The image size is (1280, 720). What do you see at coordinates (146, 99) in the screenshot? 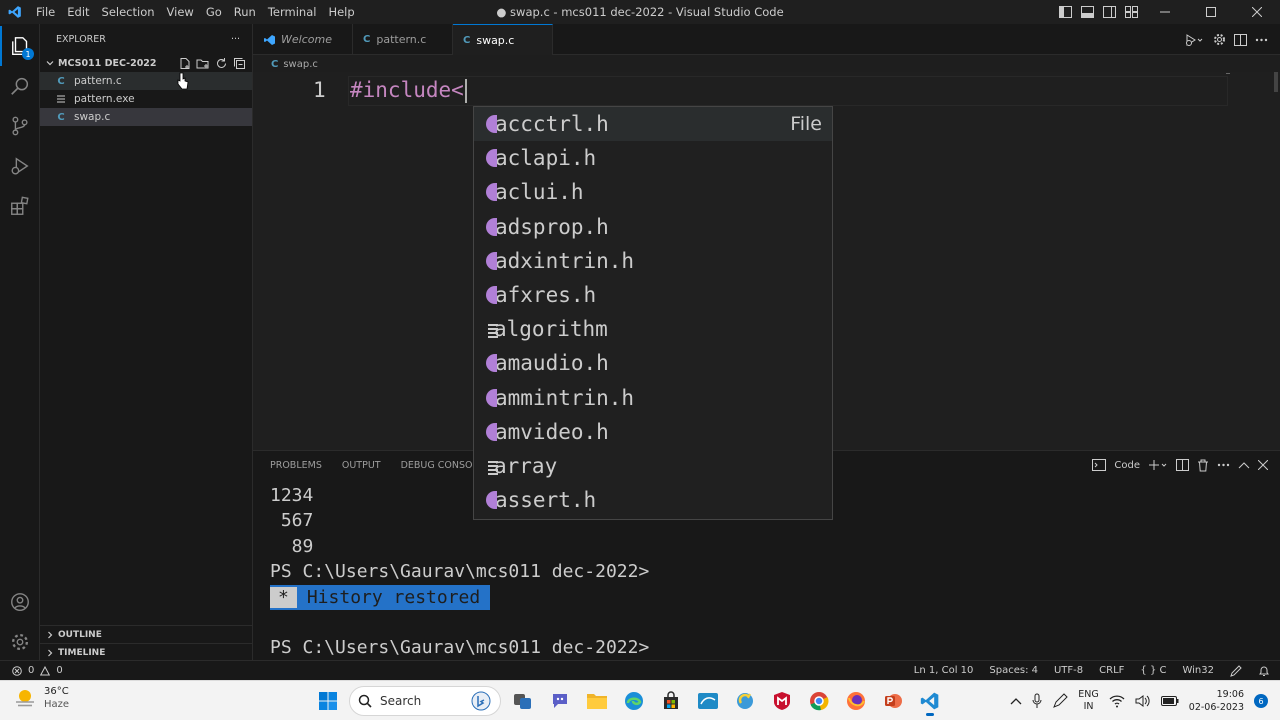
I see `file-item-pattern-exe: pattern.exe` at bounding box center [146, 99].